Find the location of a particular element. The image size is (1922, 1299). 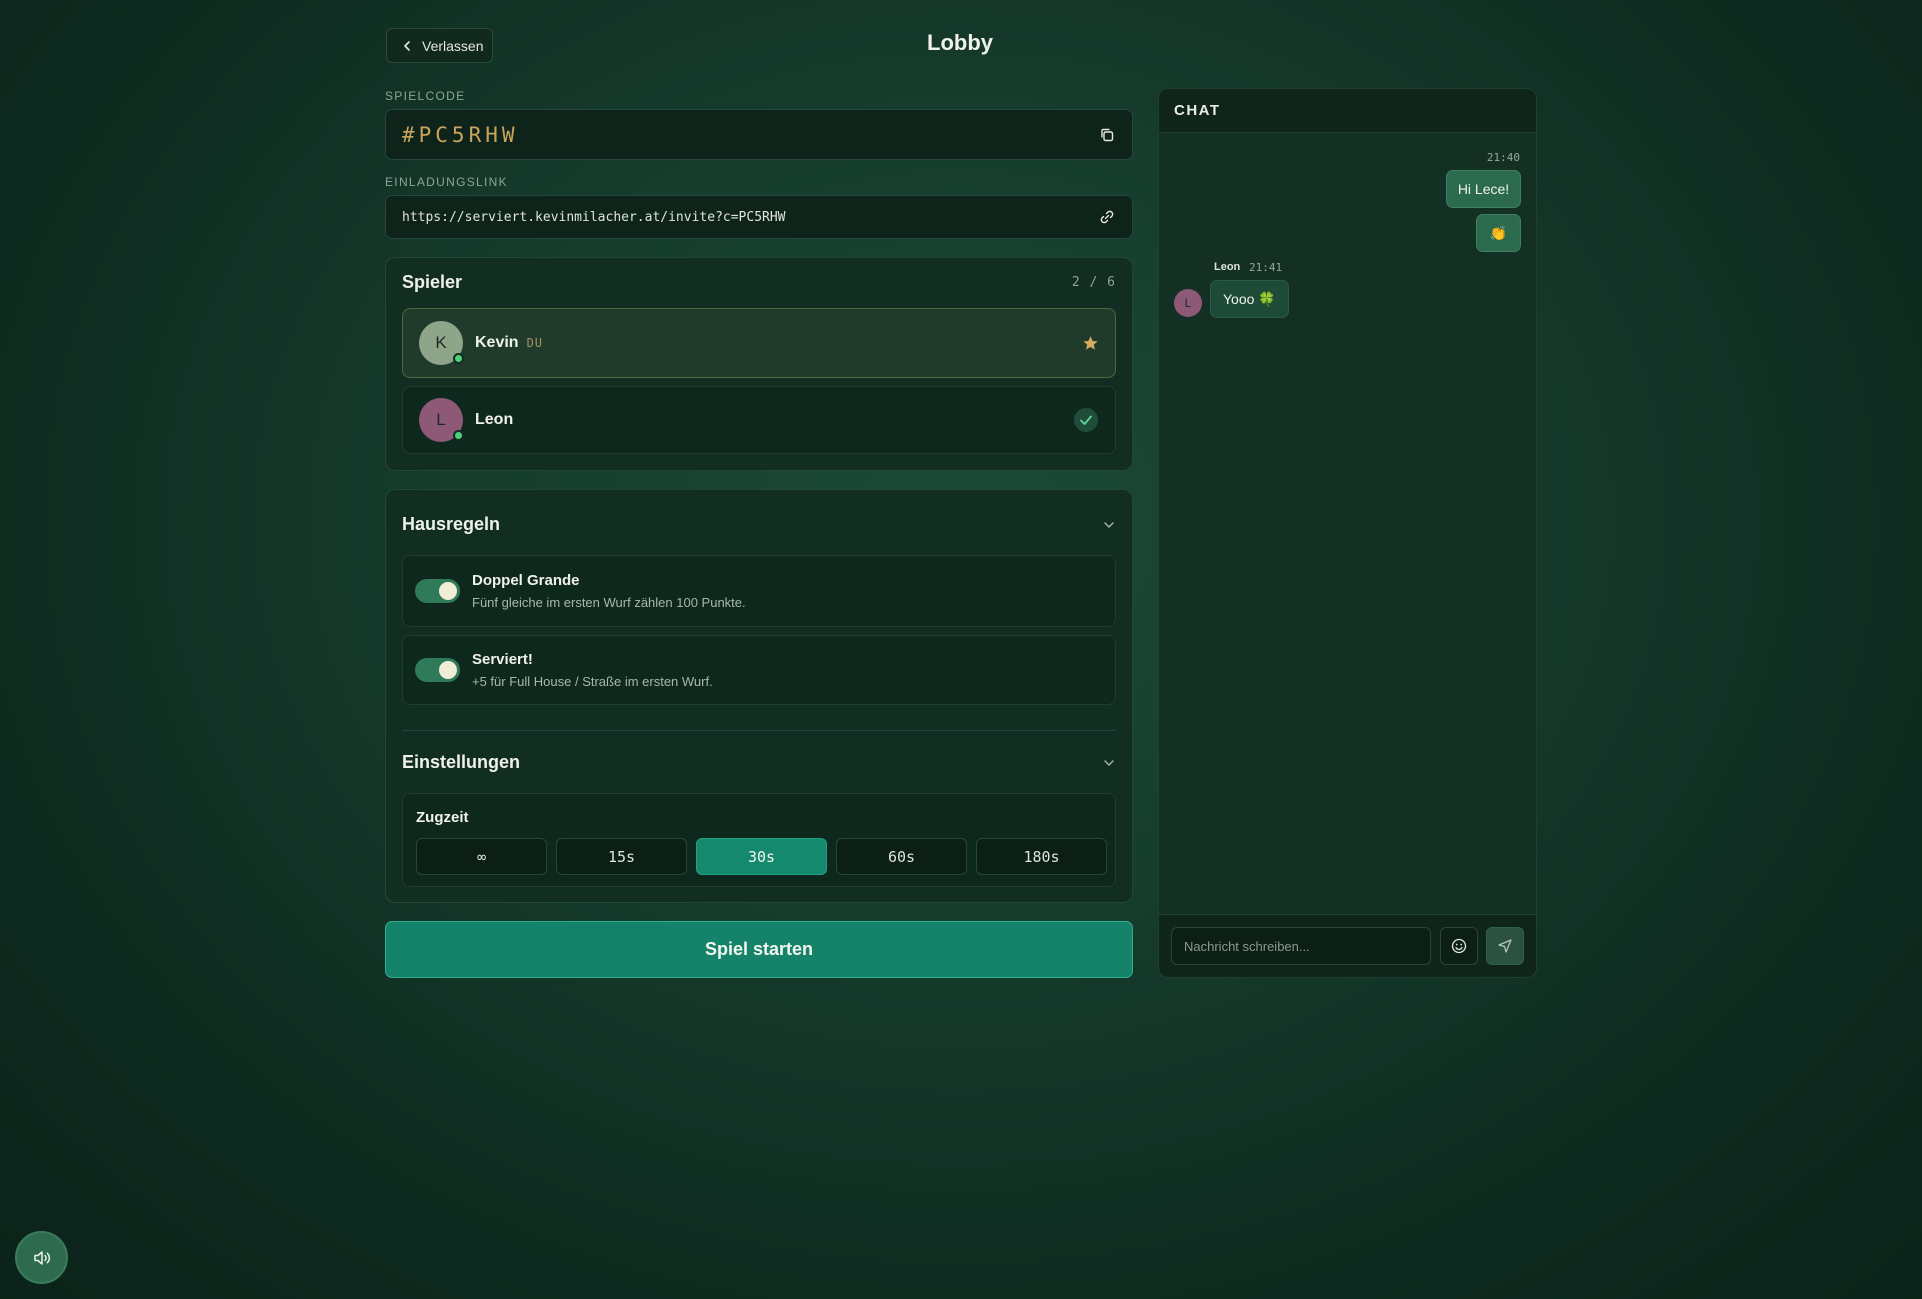

rule-title: Serviert! is located at coordinates (502, 659).